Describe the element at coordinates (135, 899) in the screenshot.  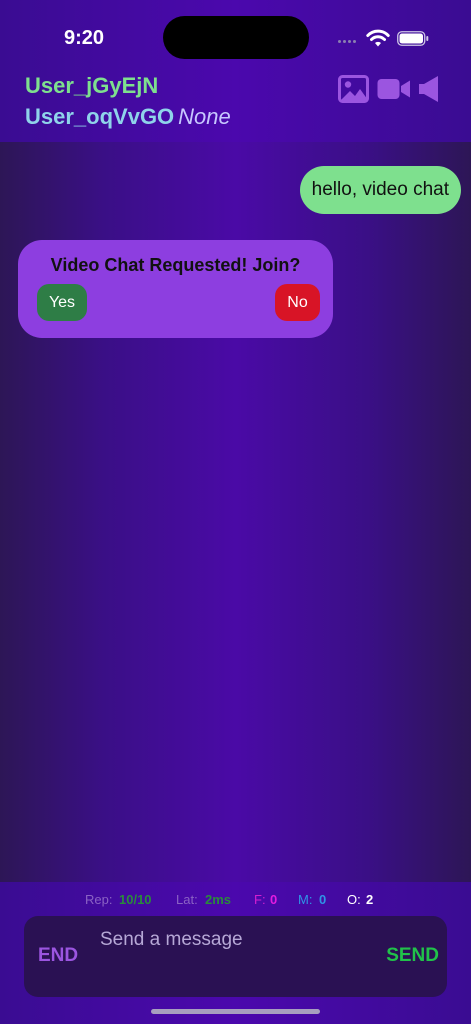
I see `stat-rep-value: 10/10` at that location.